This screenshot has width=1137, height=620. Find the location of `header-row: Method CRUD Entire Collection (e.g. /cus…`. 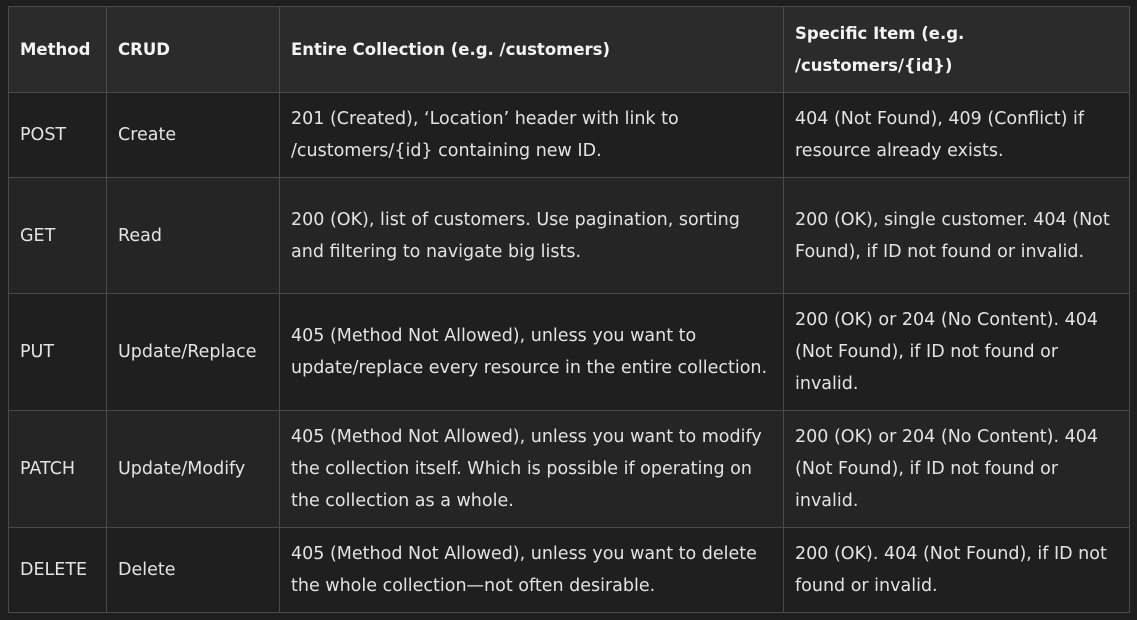

header-row: Method CRUD Entire Collection (e.g. /cus… is located at coordinates (569, 49).